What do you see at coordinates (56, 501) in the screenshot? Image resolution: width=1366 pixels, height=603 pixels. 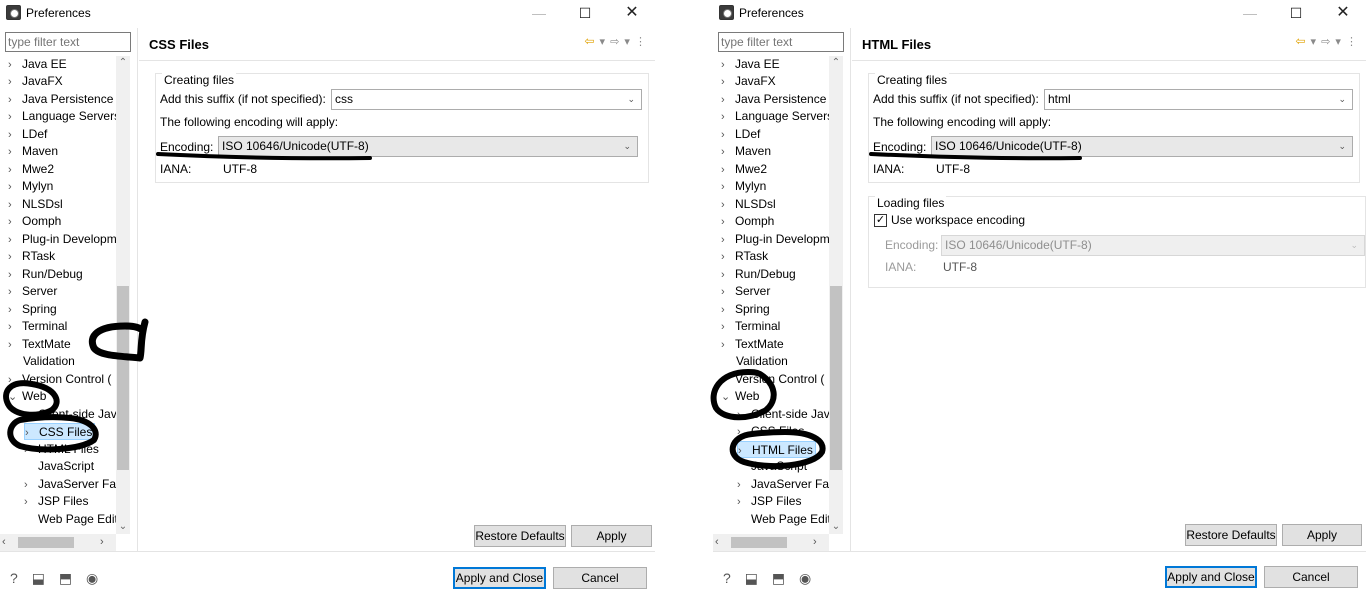 I see `tree-item-jsp-files: › JSP Files` at bounding box center [56, 501].